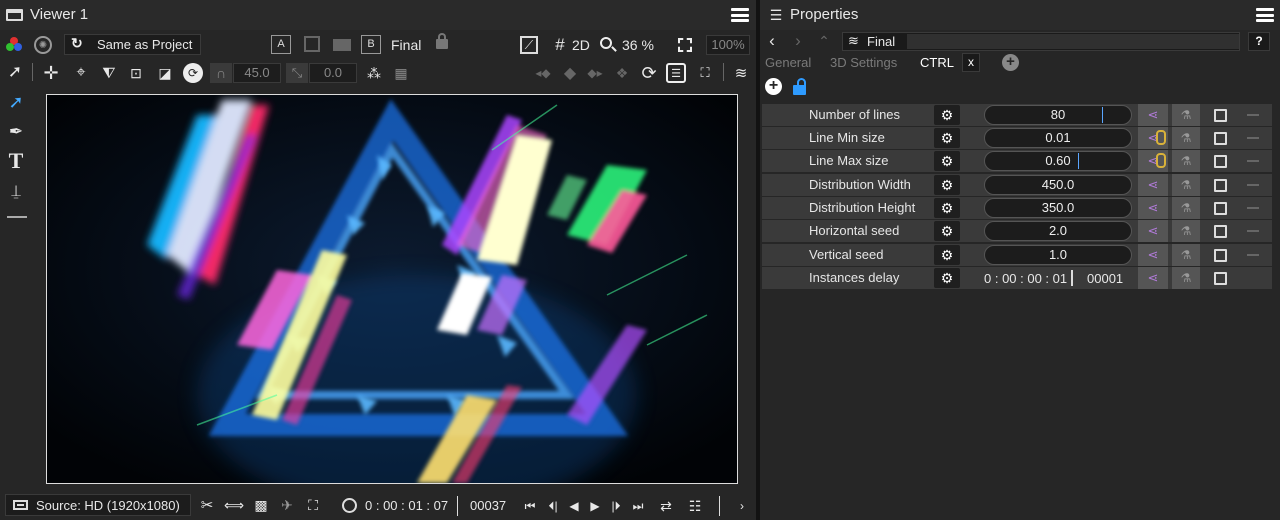 This screenshot has height=520, width=1280. What do you see at coordinates (695, 506) in the screenshot?
I see `playback-settings-icon: ☷` at bounding box center [695, 506].